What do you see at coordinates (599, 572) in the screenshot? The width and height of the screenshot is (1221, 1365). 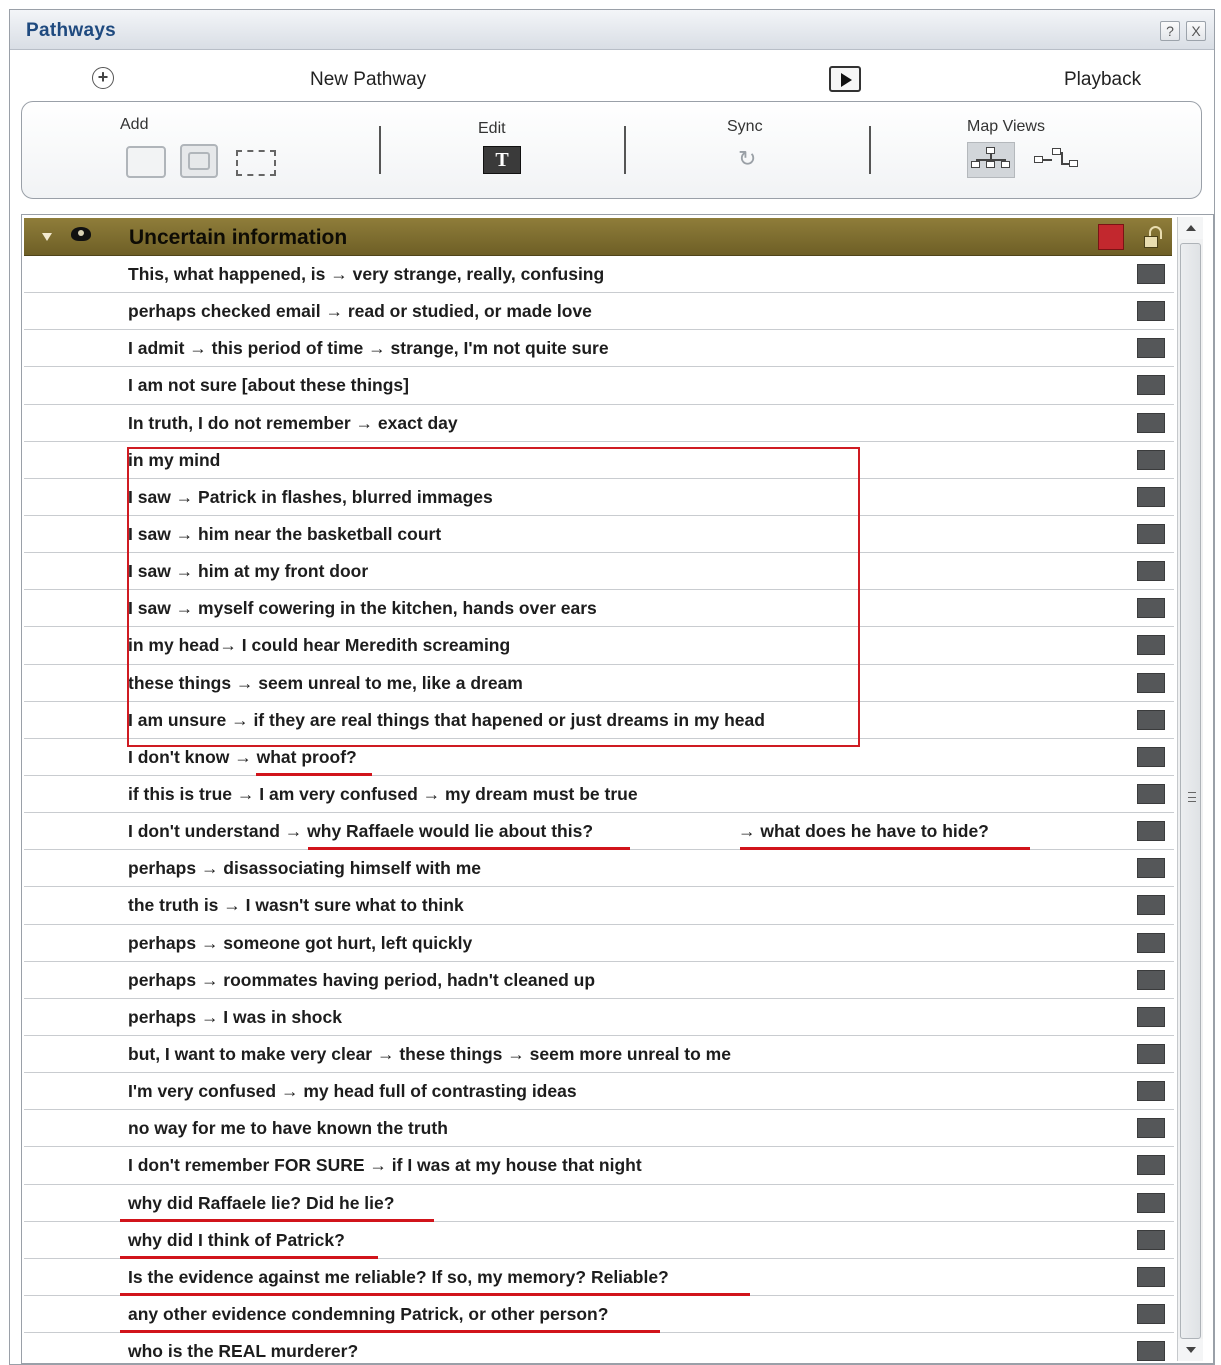 I see `list-item: I saw → him at my front door` at bounding box center [599, 572].